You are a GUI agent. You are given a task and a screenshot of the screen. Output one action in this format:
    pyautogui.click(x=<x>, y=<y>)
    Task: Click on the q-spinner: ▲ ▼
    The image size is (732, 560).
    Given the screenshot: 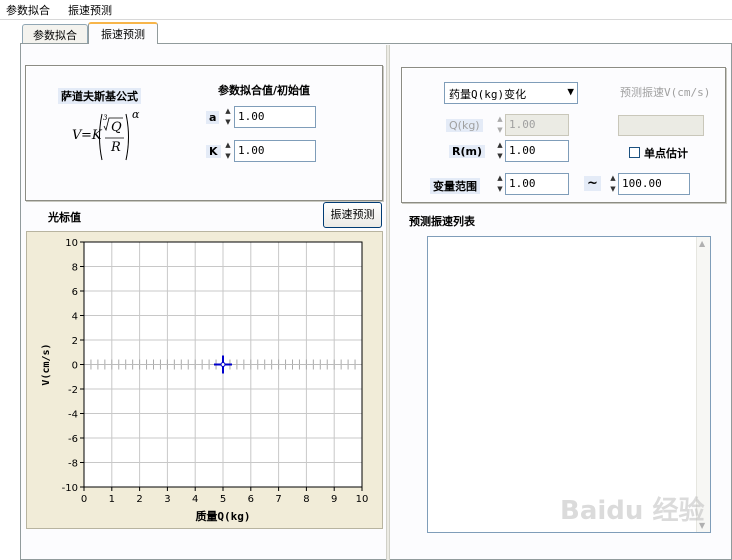 What is the action you would take?
    pyautogui.click(x=500, y=125)
    